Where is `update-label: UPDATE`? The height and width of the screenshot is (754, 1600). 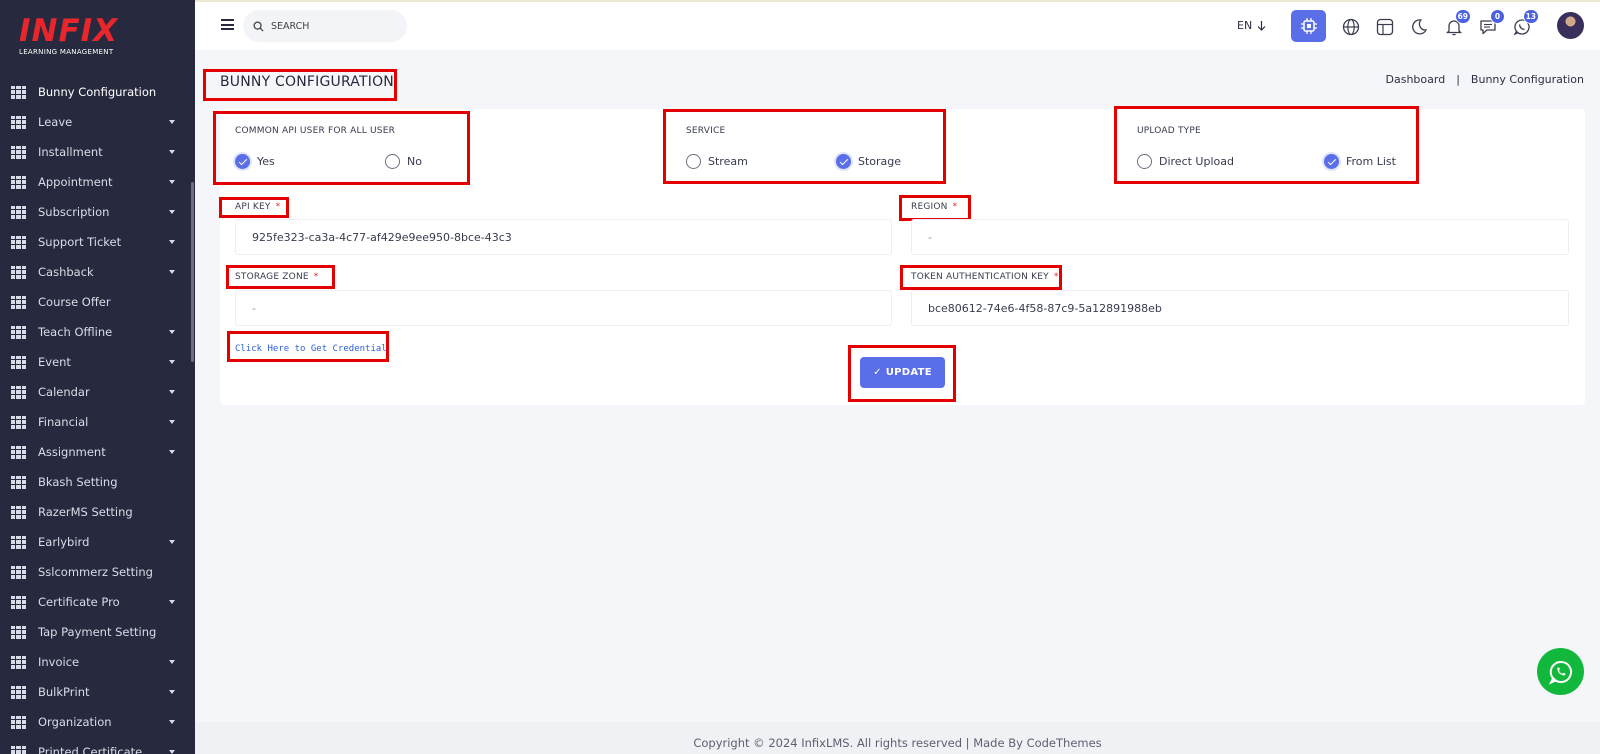 update-label: UPDATE is located at coordinates (908, 372).